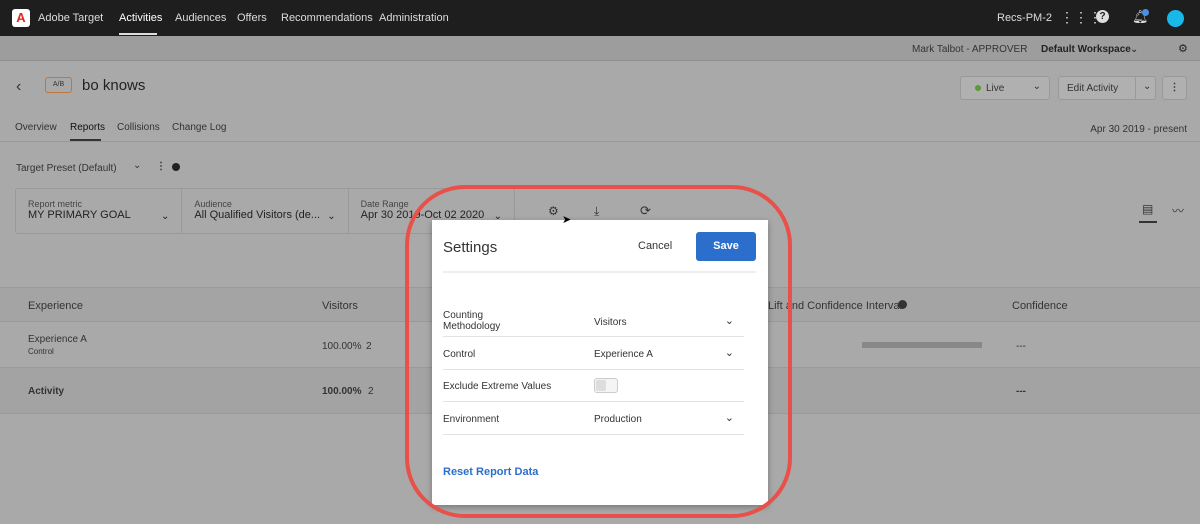 This screenshot has height=524, width=1200. Describe the element at coordinates (645, 211) in the screenshot. I see `refresh-icon: ⟳` at that location.